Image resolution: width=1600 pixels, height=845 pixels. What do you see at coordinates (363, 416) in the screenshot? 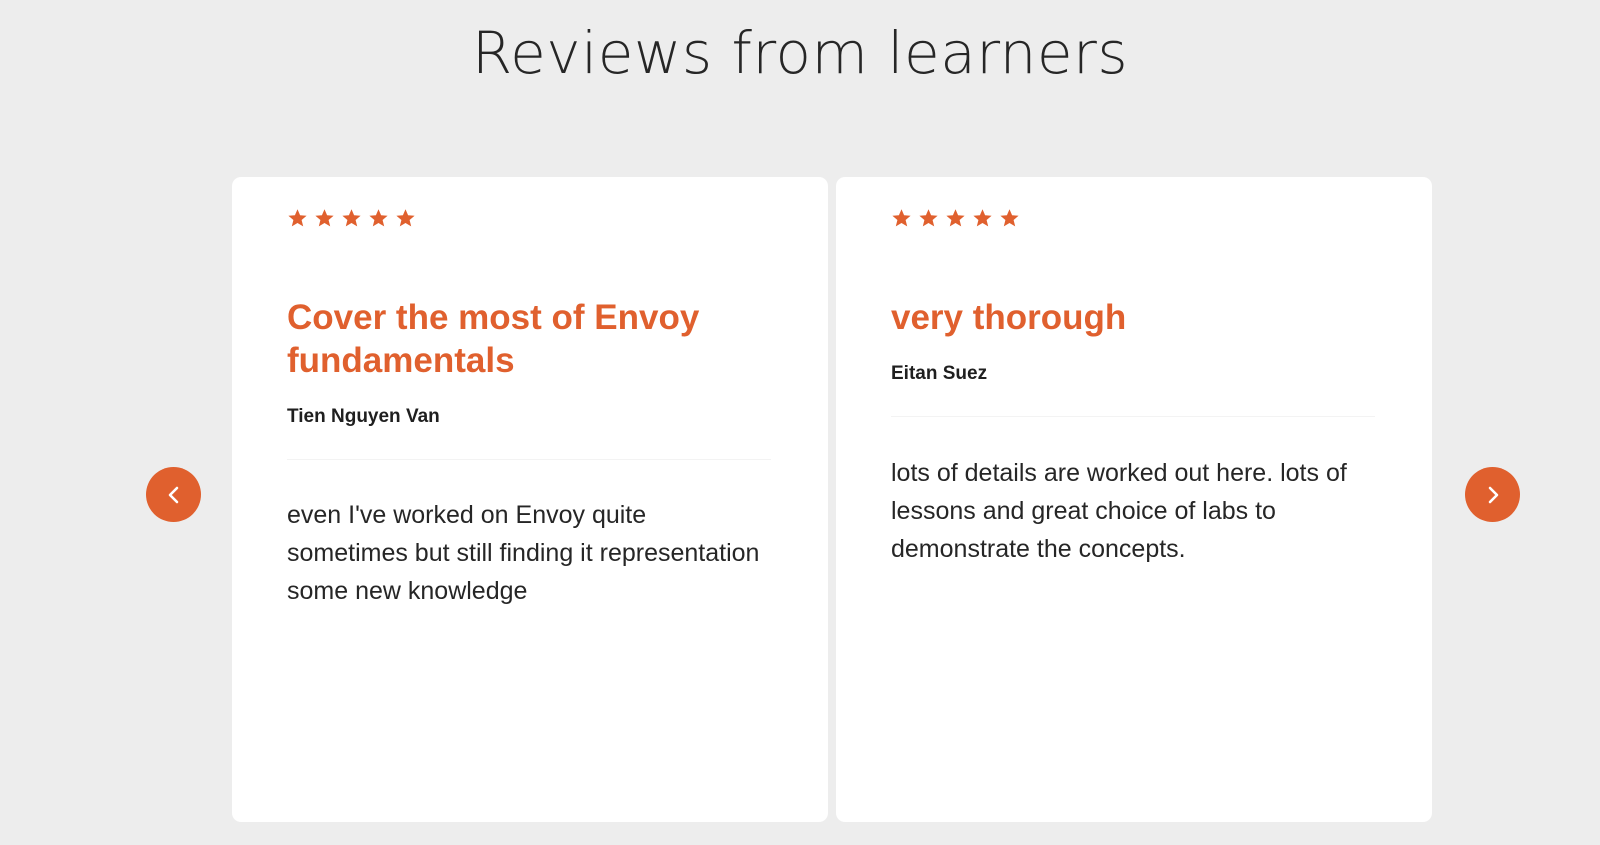
I see `review-author: Tien Nguyen Van` at bounding box center [363, 416].